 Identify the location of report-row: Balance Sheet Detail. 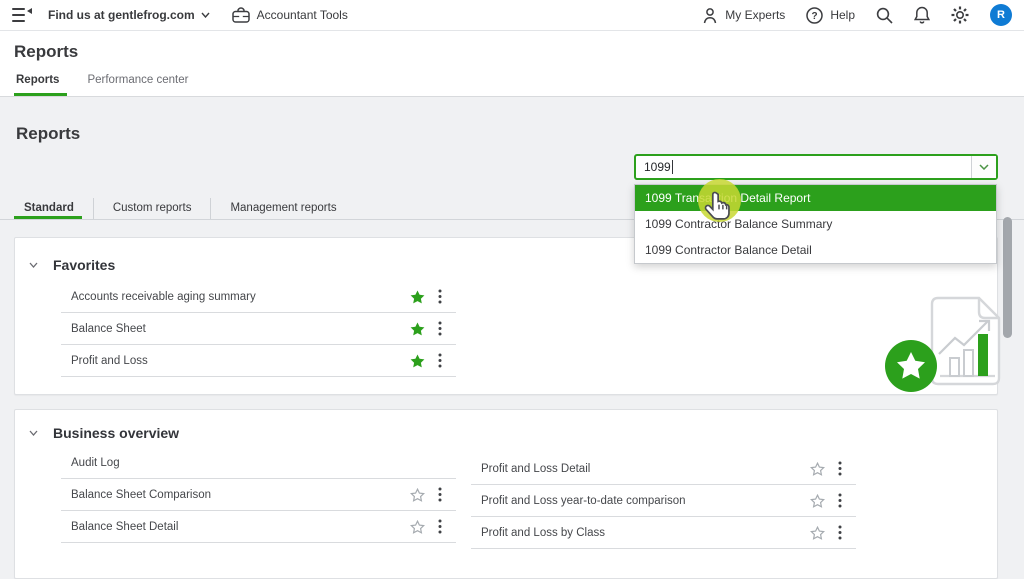
(258, 527).